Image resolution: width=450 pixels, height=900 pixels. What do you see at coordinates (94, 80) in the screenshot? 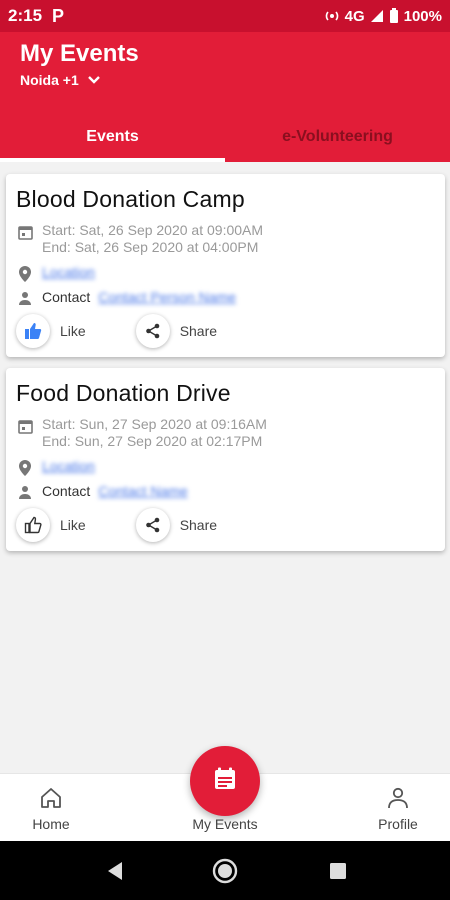
I see `chevron-down-icon` at bounding box center [94, 80].